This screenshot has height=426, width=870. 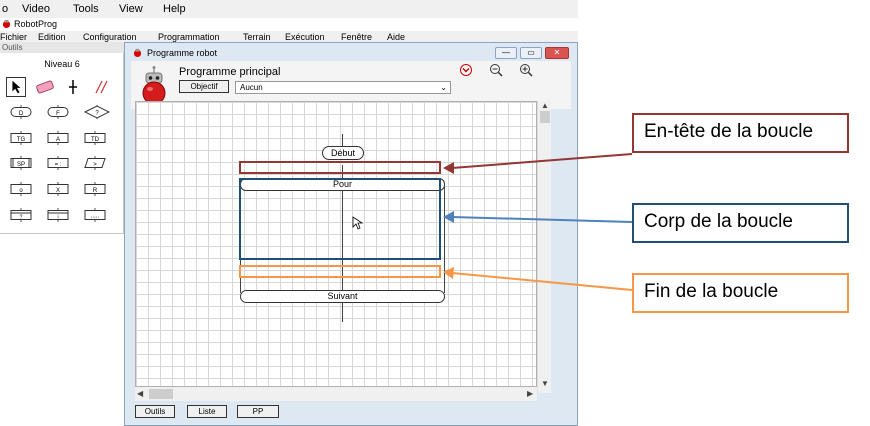 I want to click on header-arrow-line, so click(x=542, y=161).